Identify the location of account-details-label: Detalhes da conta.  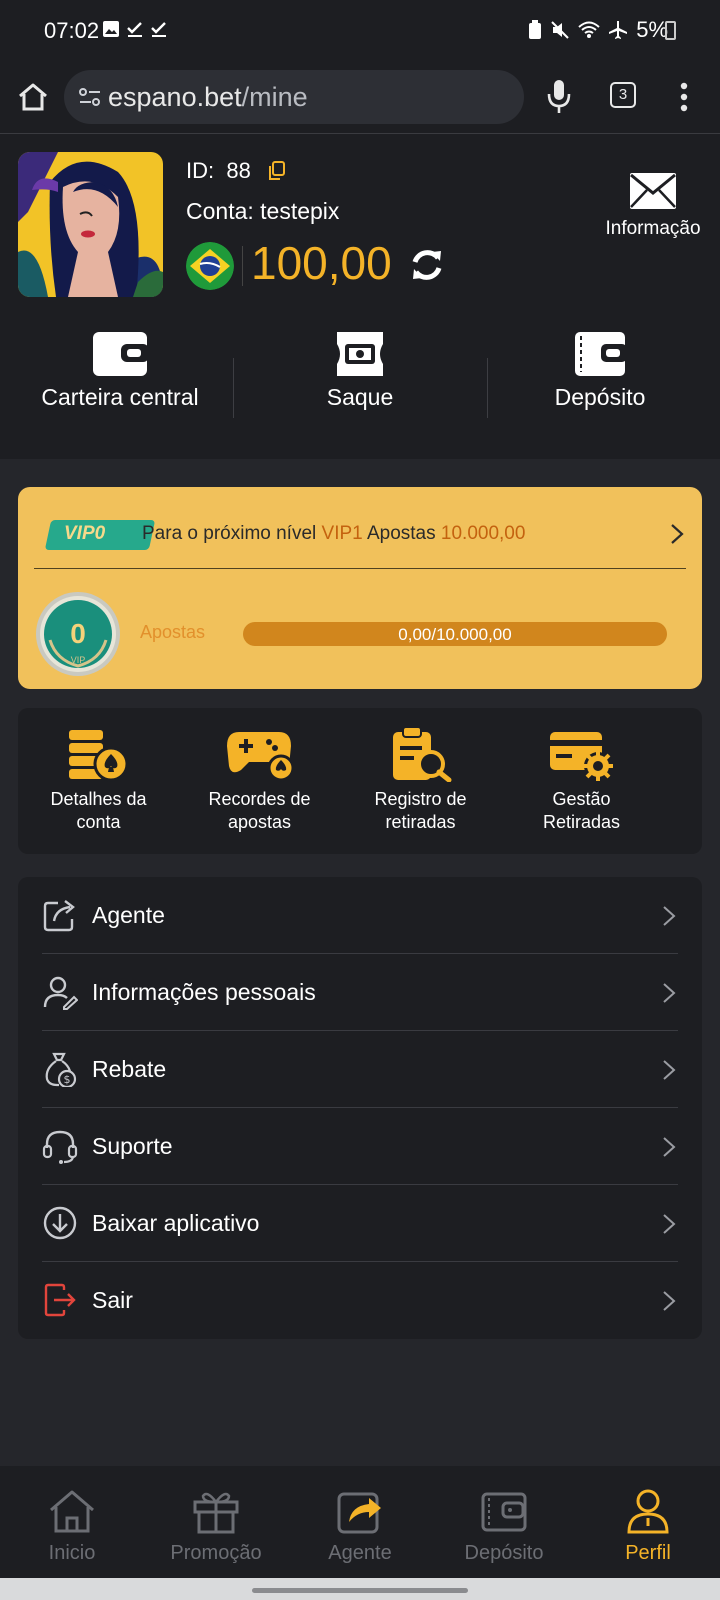
(98, 810).